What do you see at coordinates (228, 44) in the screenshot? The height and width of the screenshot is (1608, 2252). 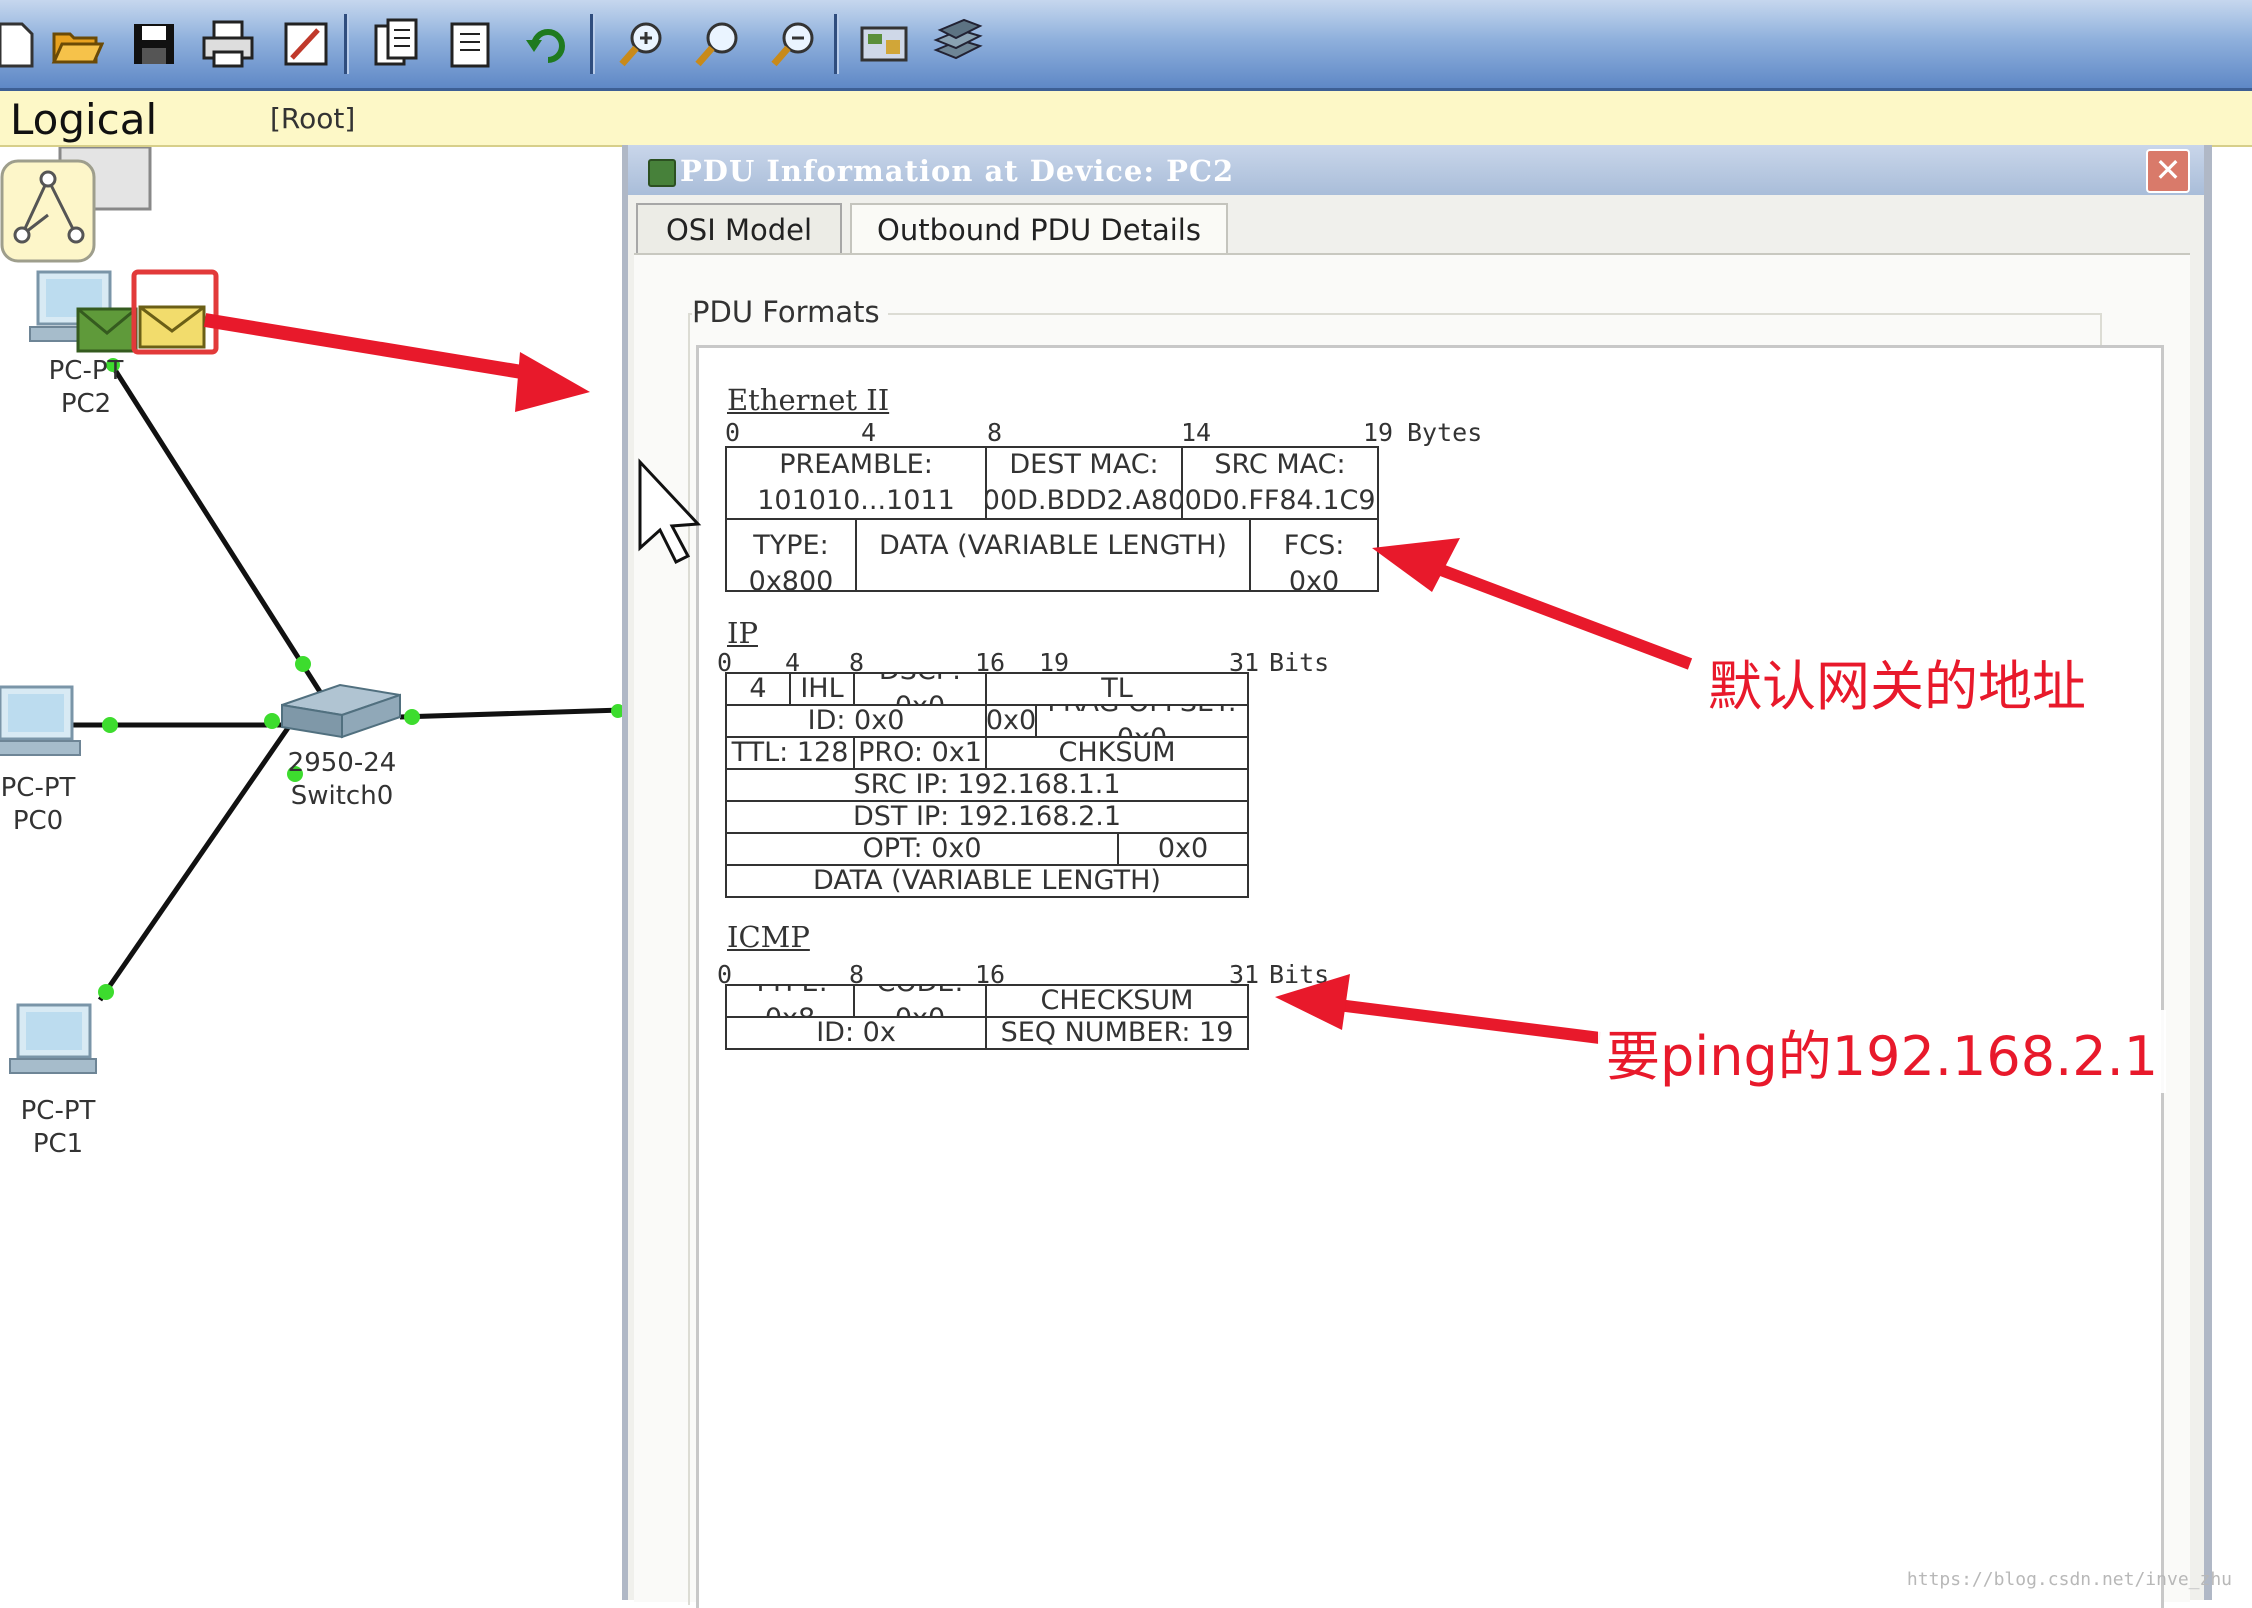 I see `print-icon` at bounding box center [228, 44].